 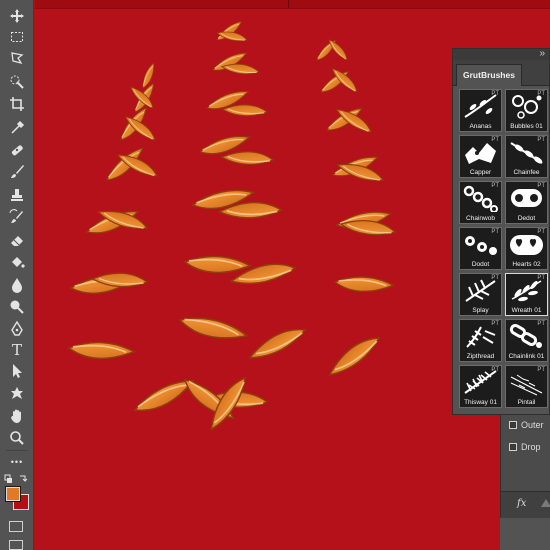 I want to click on brush-label: Ananas, so click(x=480, y=126).